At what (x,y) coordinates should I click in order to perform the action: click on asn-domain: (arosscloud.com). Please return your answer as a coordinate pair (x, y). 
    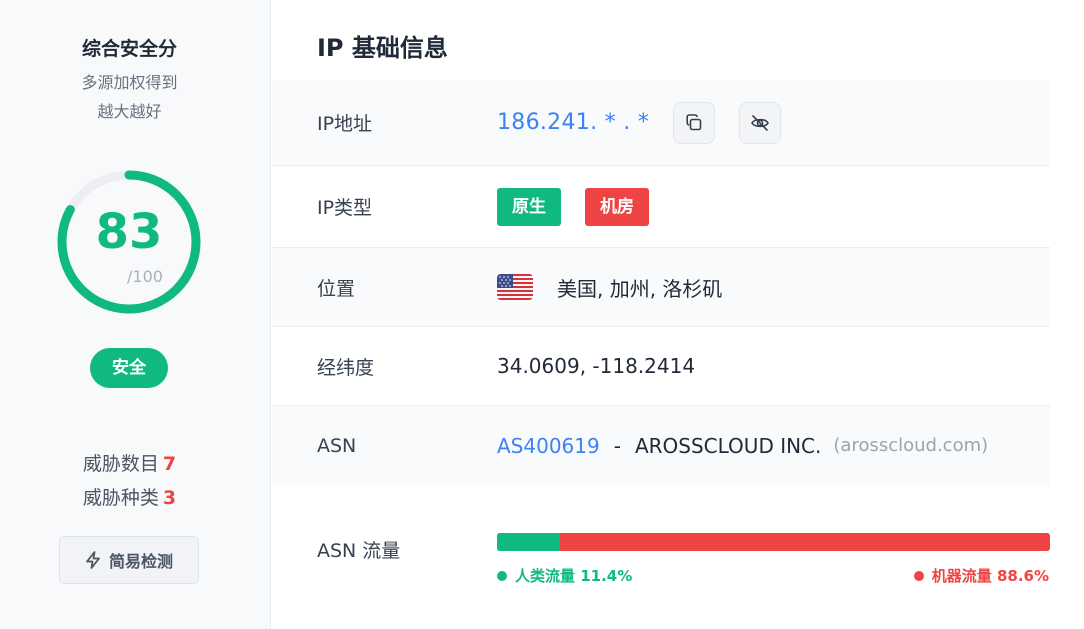
    Looking at the image, I should click on (911, 445).